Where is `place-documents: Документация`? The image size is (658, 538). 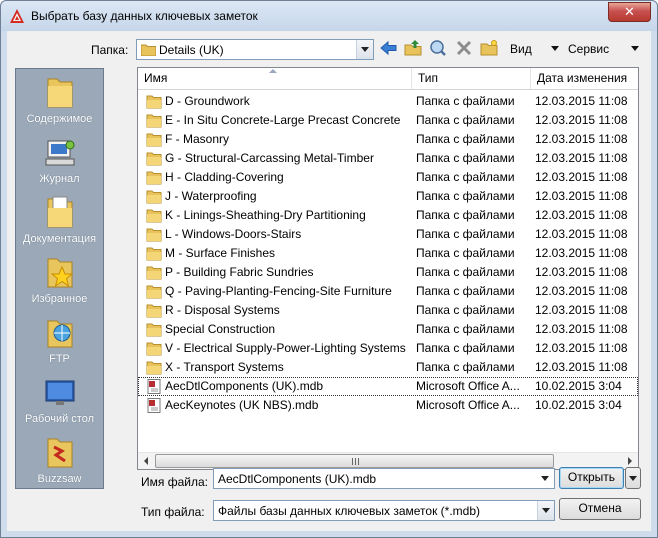
place-documents: Документация is located at coordinates (59, 220).